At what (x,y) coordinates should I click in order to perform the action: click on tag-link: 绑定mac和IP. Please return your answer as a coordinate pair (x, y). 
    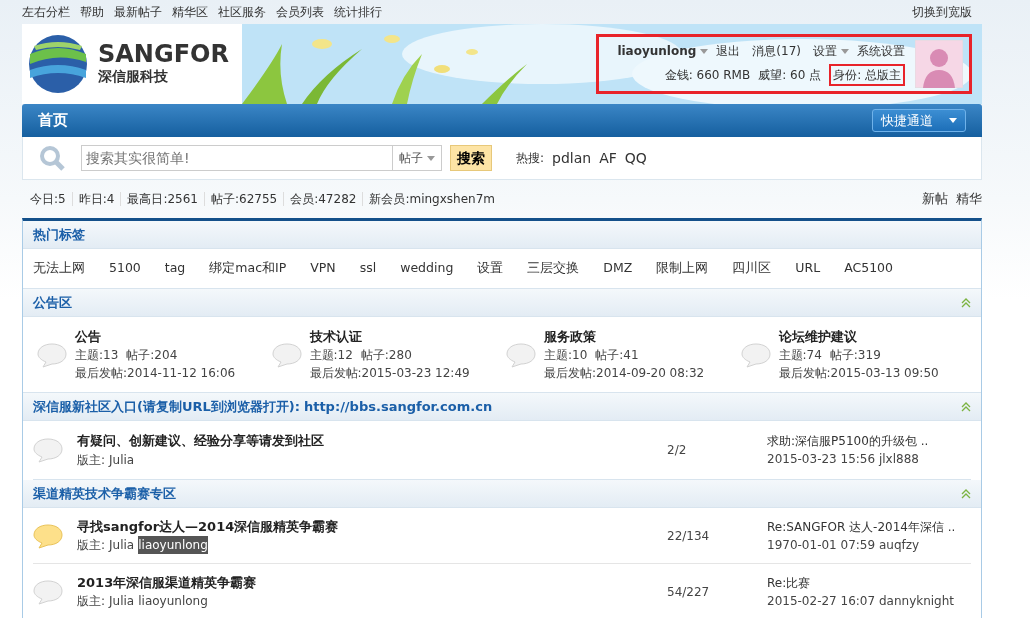
    Looking at the image, I should click on (248, 268).